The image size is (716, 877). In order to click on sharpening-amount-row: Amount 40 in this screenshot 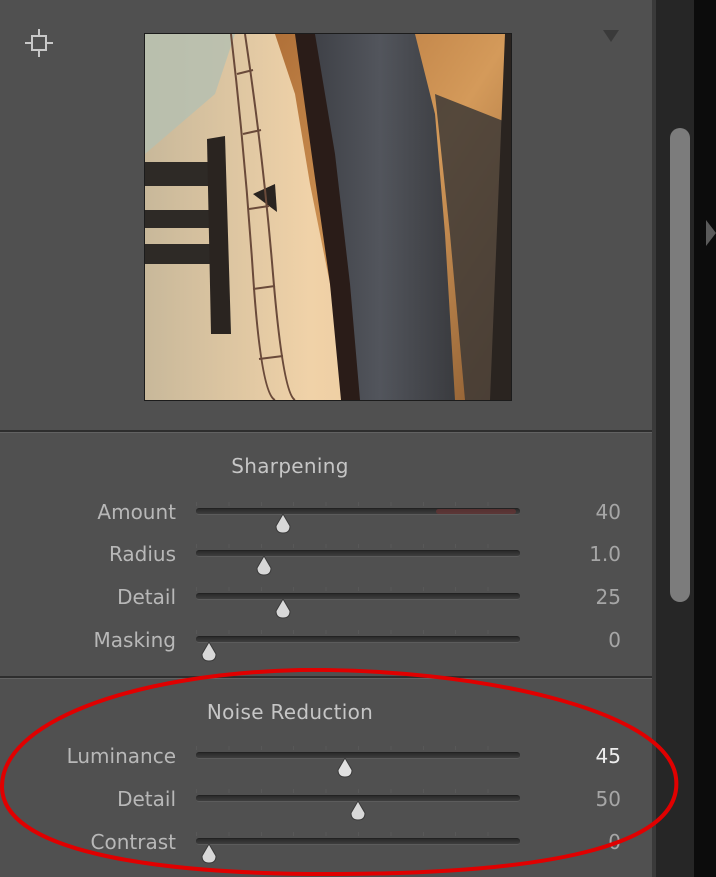, I will do `click(326, 514)`.